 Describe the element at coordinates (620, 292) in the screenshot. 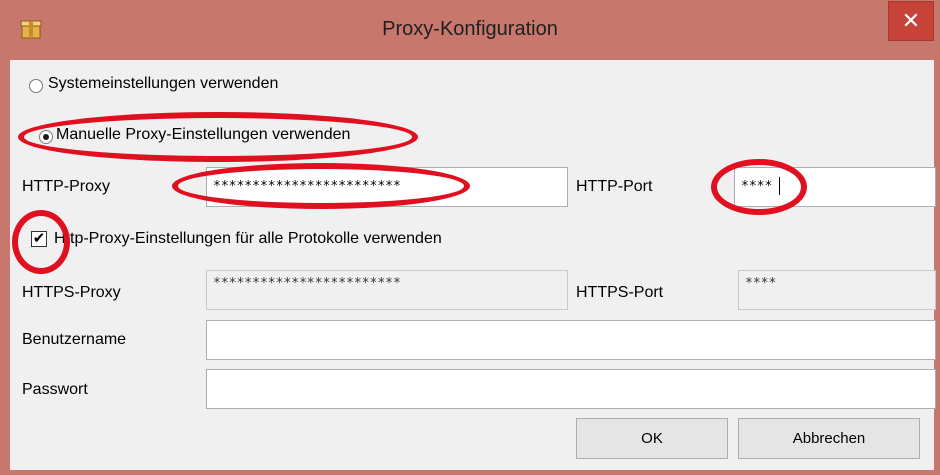

I see `https-port-label: HTTPS-Port` at that location.